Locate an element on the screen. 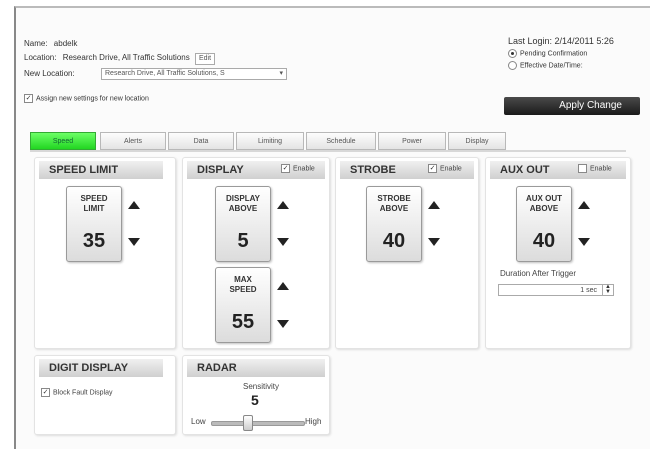 The image size is (650, 449). tab-schedule: Schedule is located at coordinates (341, 141).